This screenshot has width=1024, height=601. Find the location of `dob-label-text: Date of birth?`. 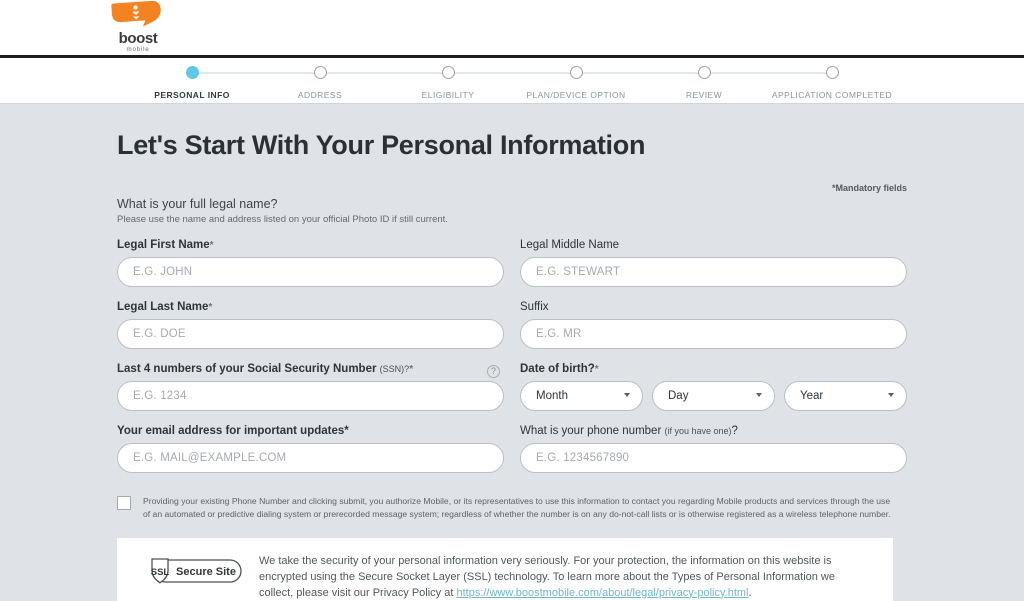

dob-label-text: Date of birth? is located at coordinates (557, 369).